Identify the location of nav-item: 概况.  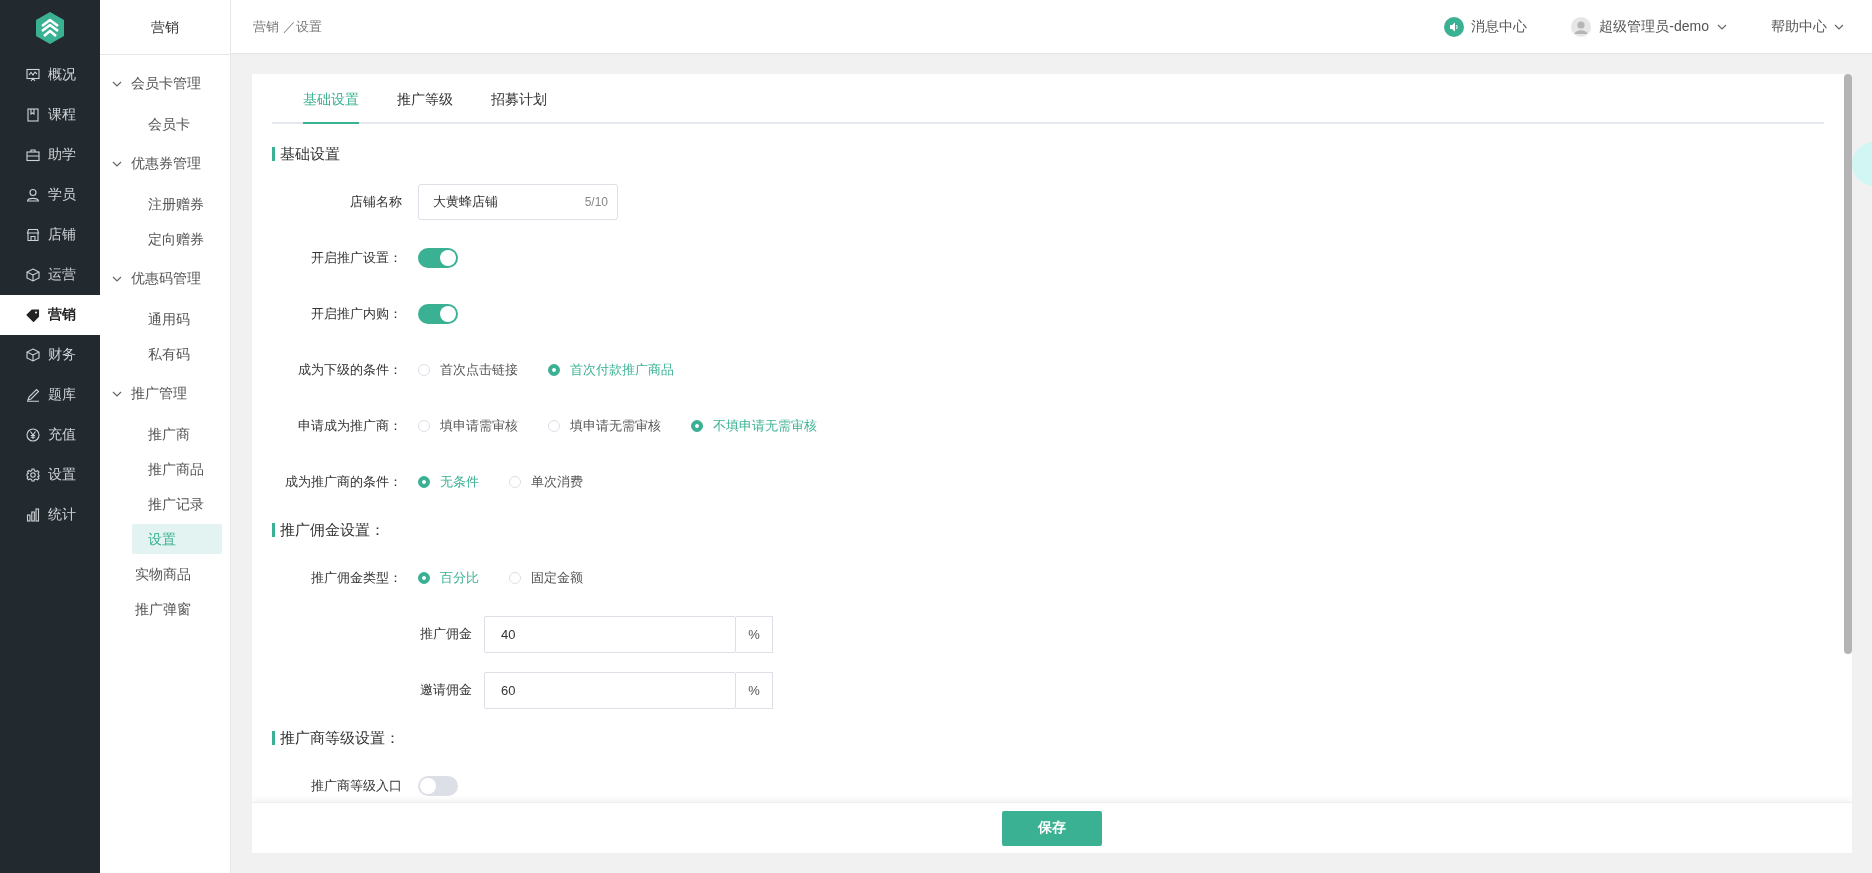
(50, 75).